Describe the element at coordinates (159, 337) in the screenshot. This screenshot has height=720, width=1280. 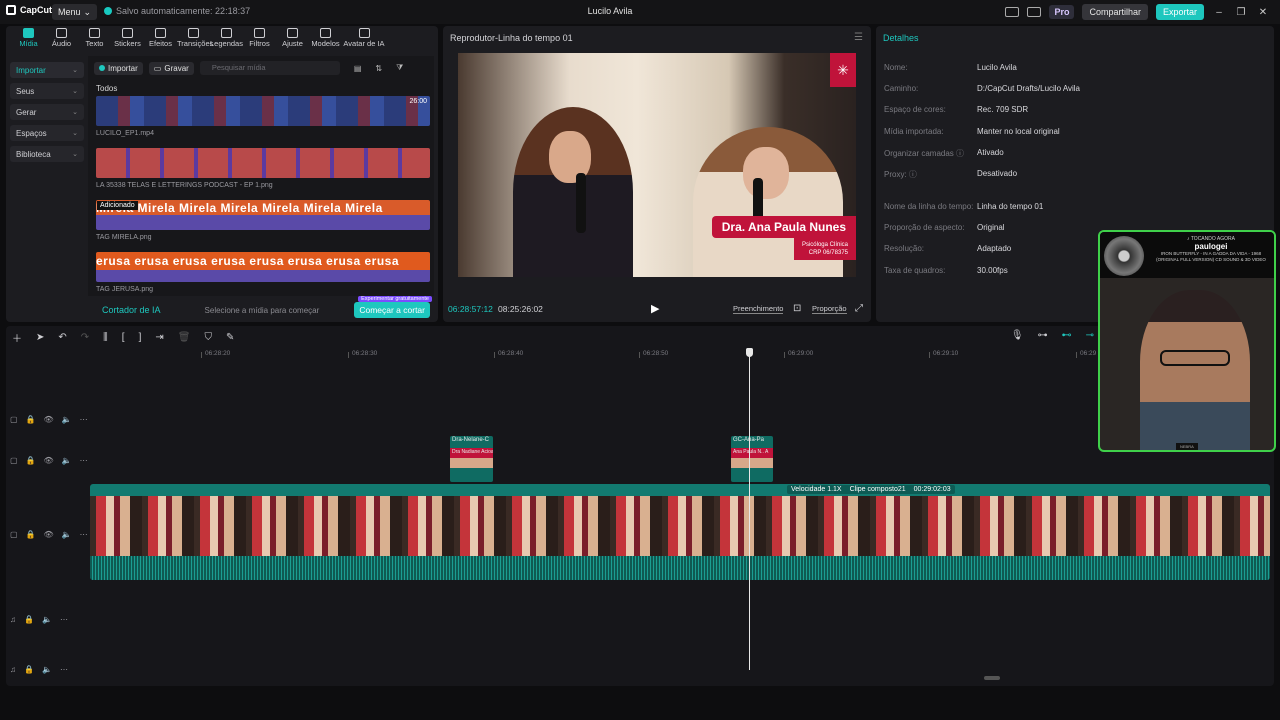
I see `split-ripple-icon: ⇥` at that location.